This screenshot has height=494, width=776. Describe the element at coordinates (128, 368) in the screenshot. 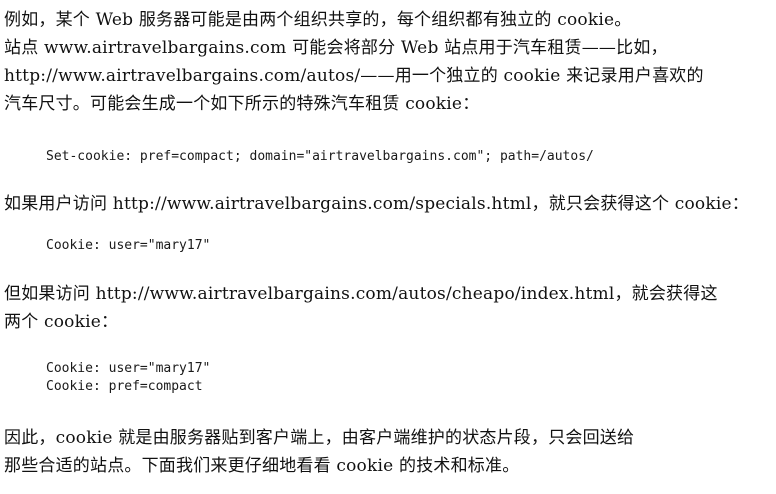

I see `code-cookie-user-line: Cookie: user="mary17"` at that location.